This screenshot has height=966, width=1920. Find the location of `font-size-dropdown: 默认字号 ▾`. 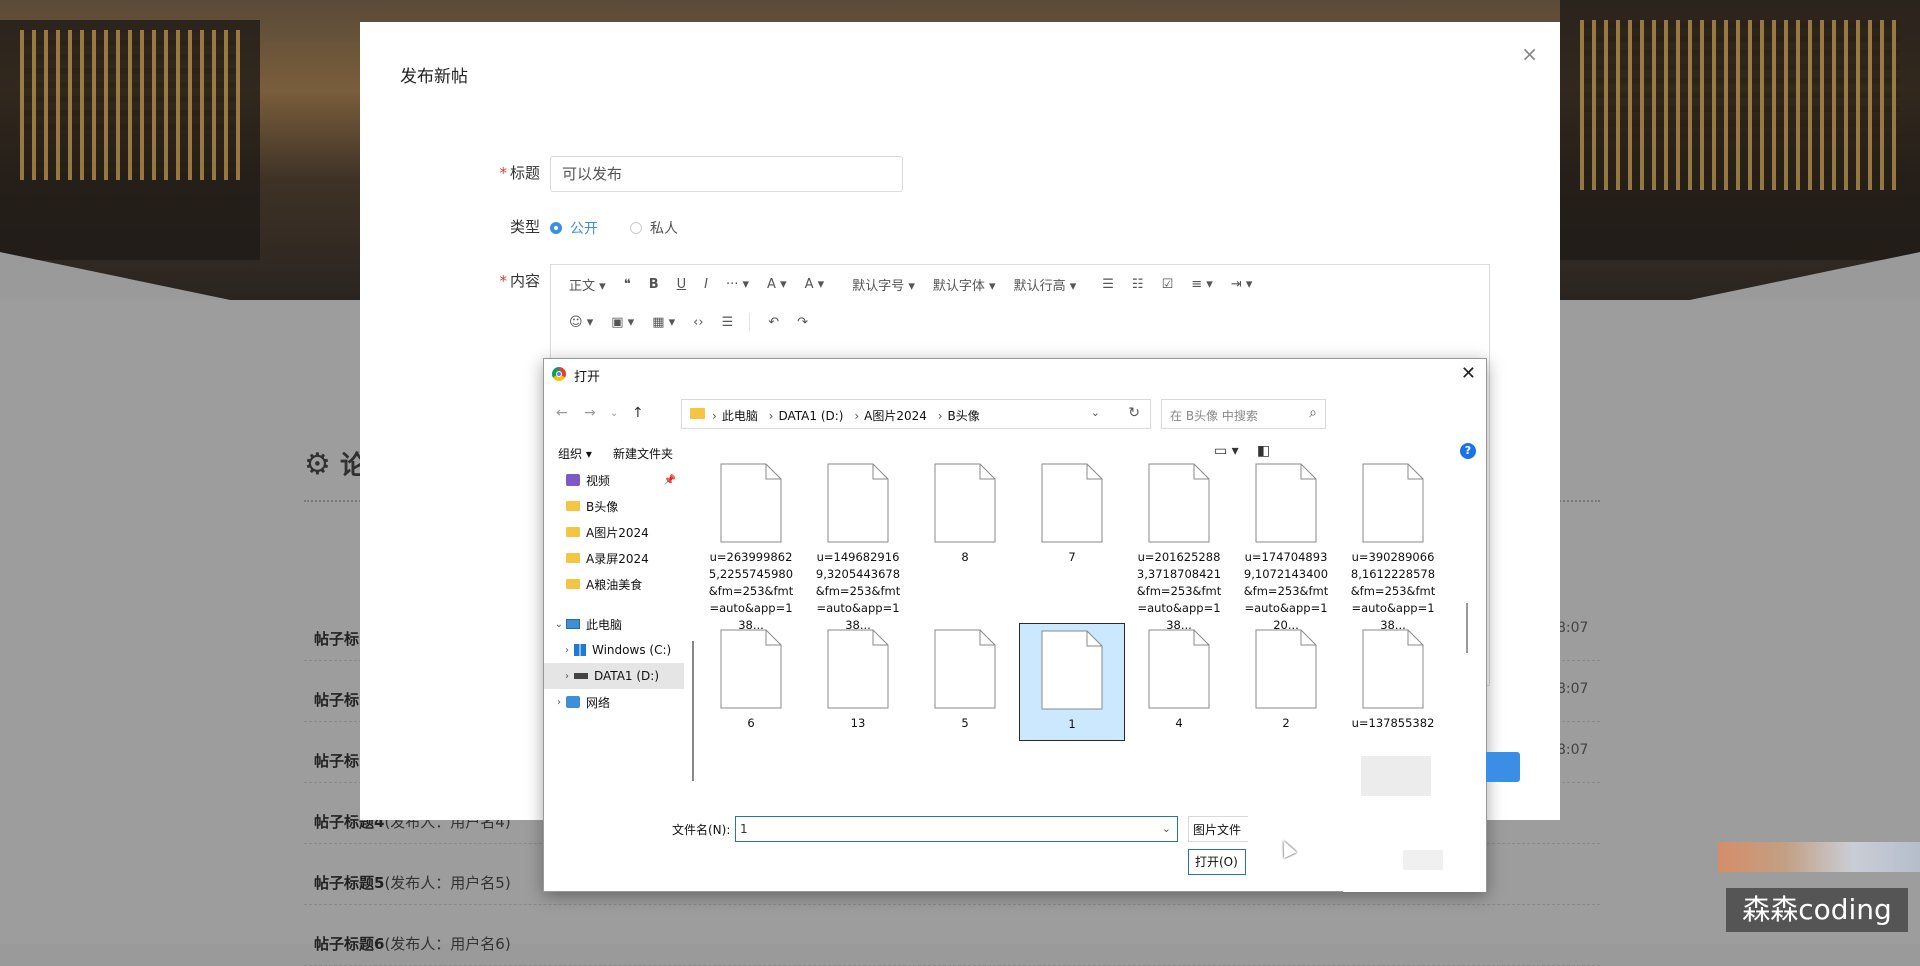

font-size-dropdown: 默认字号 ▾ is located at coordinates (883, 284).